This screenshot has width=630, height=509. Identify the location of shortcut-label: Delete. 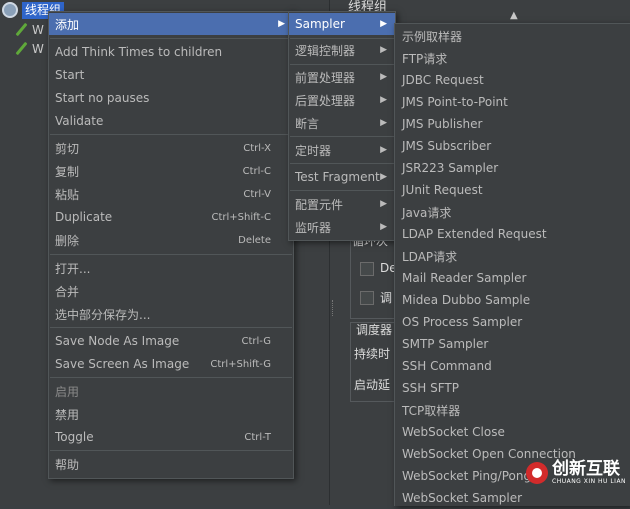
(254, 240).